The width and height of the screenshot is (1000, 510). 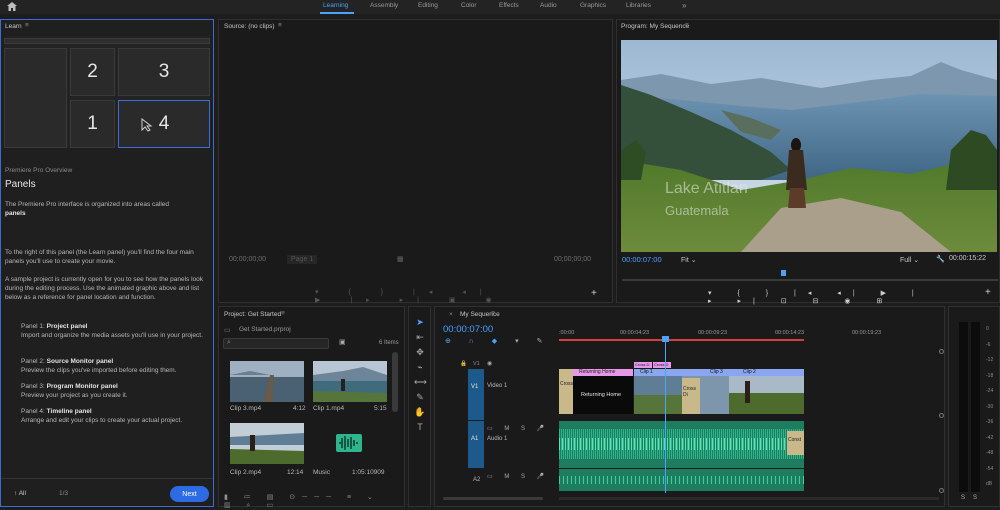 I want to click on cross-dissolve-clip-b: Cross Di, so click(x=691, y=396).